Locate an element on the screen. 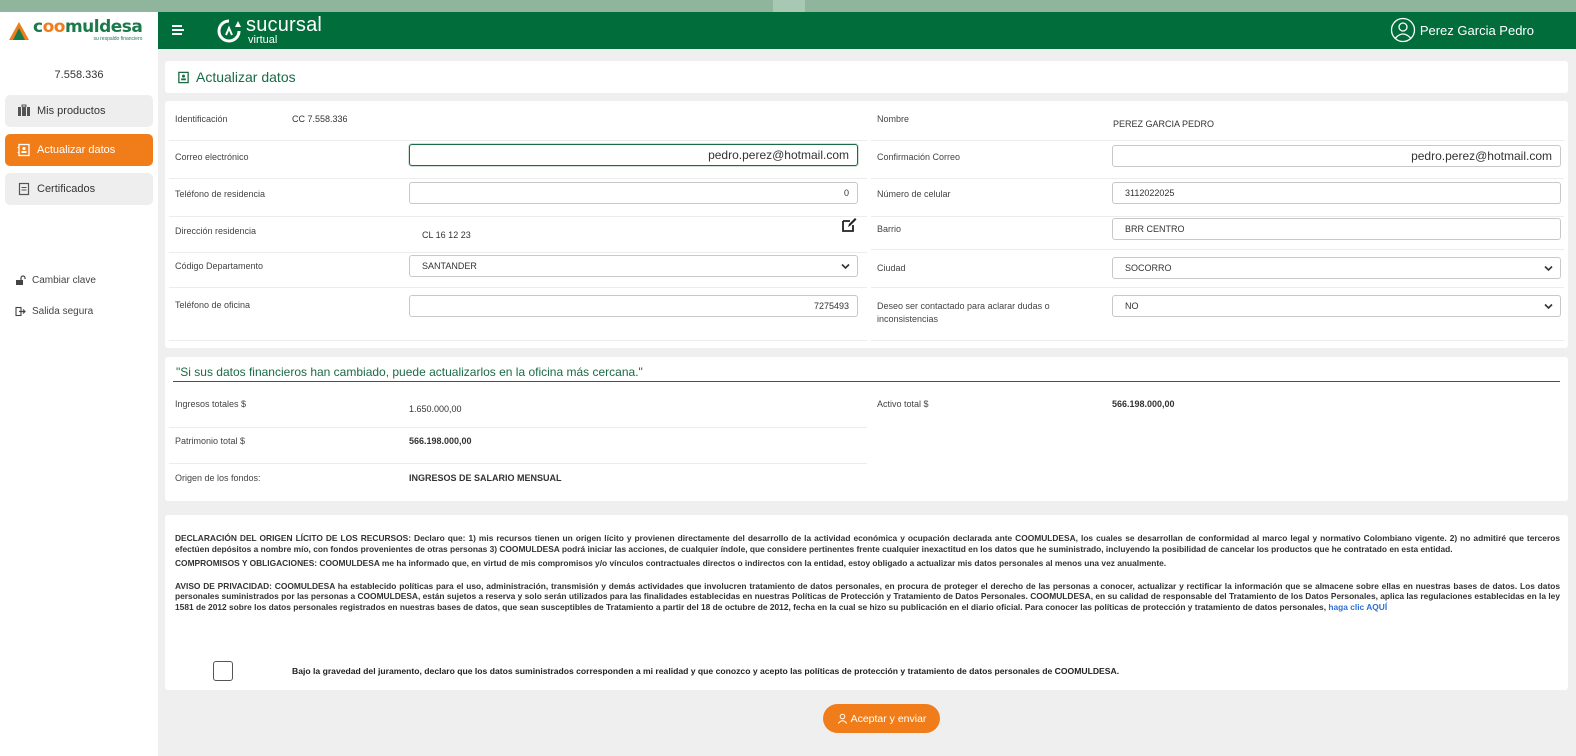 This screenshot has height=756, width=1576. activo-label: Activo total $ is located at coordinates (903, 404).